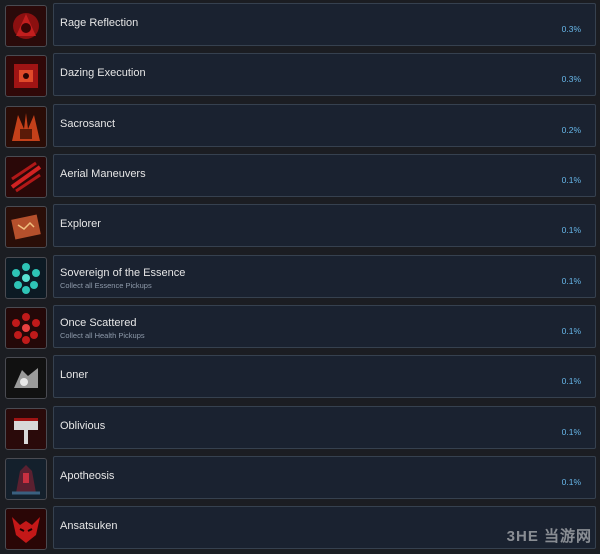  I want to click on achievement-row-explorer: Explorer 0.1%, so click(300, 228).